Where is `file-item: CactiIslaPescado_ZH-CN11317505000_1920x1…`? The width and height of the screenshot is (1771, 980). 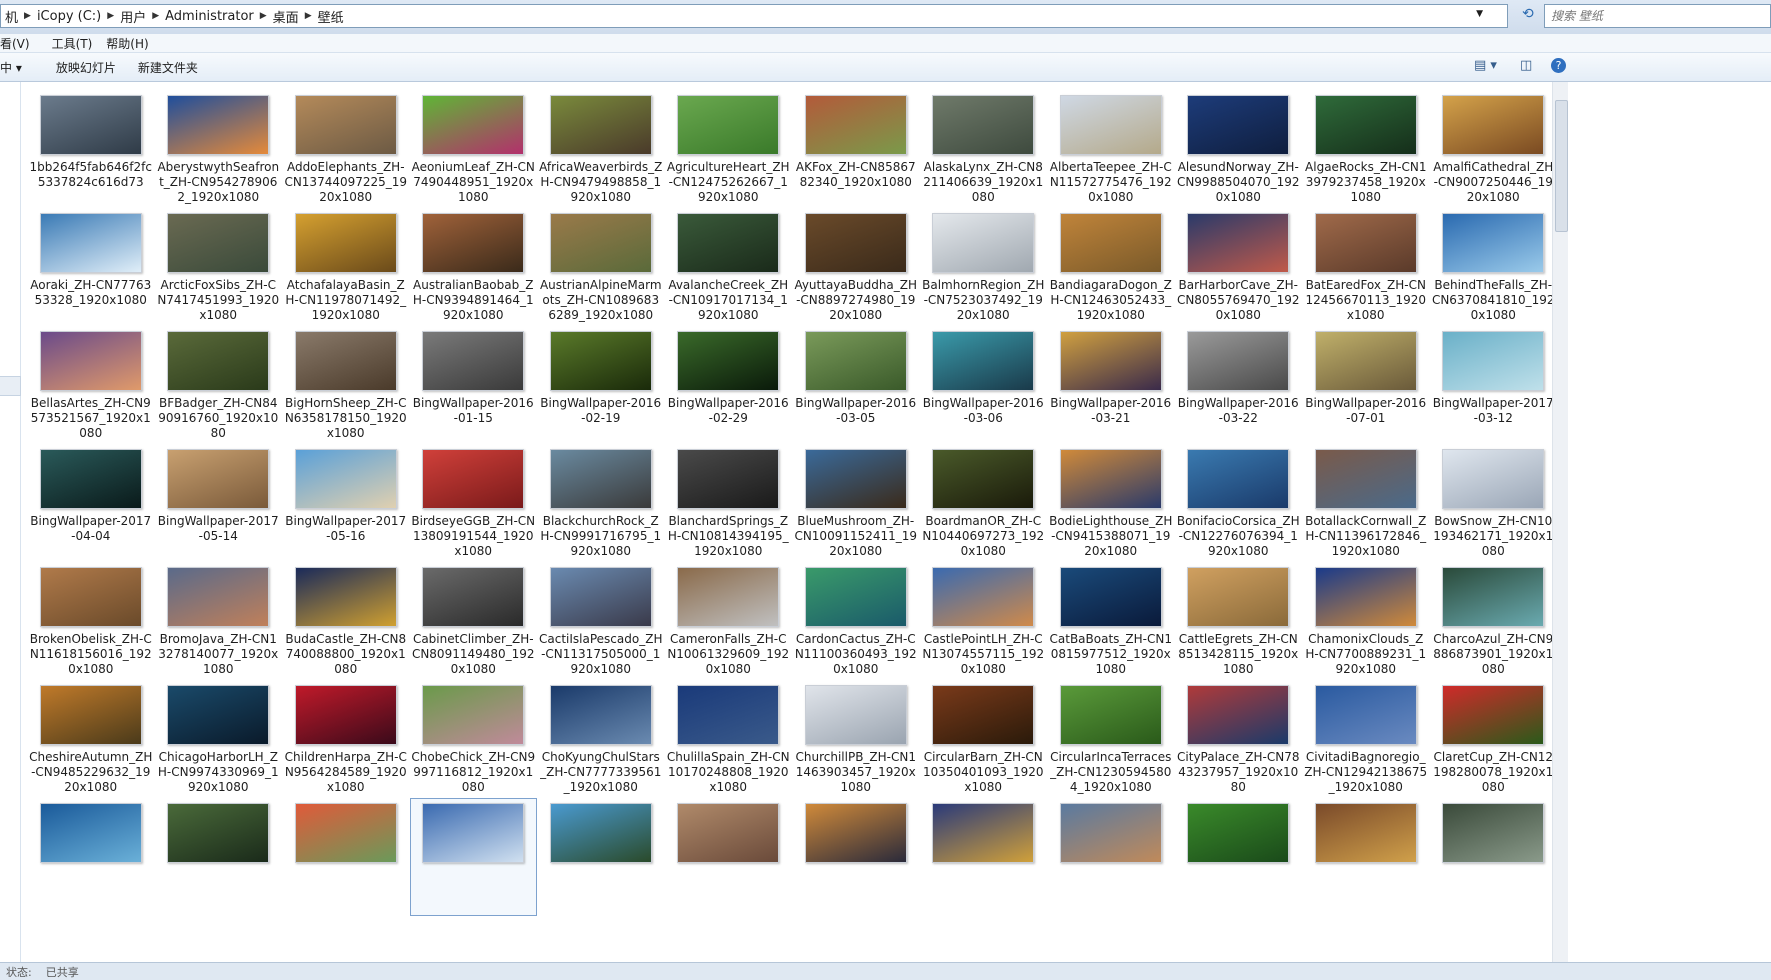
file-item: CactiIslaPescado_ZH-CN11317505000_1920x1… is located at coordinates (601, 621).